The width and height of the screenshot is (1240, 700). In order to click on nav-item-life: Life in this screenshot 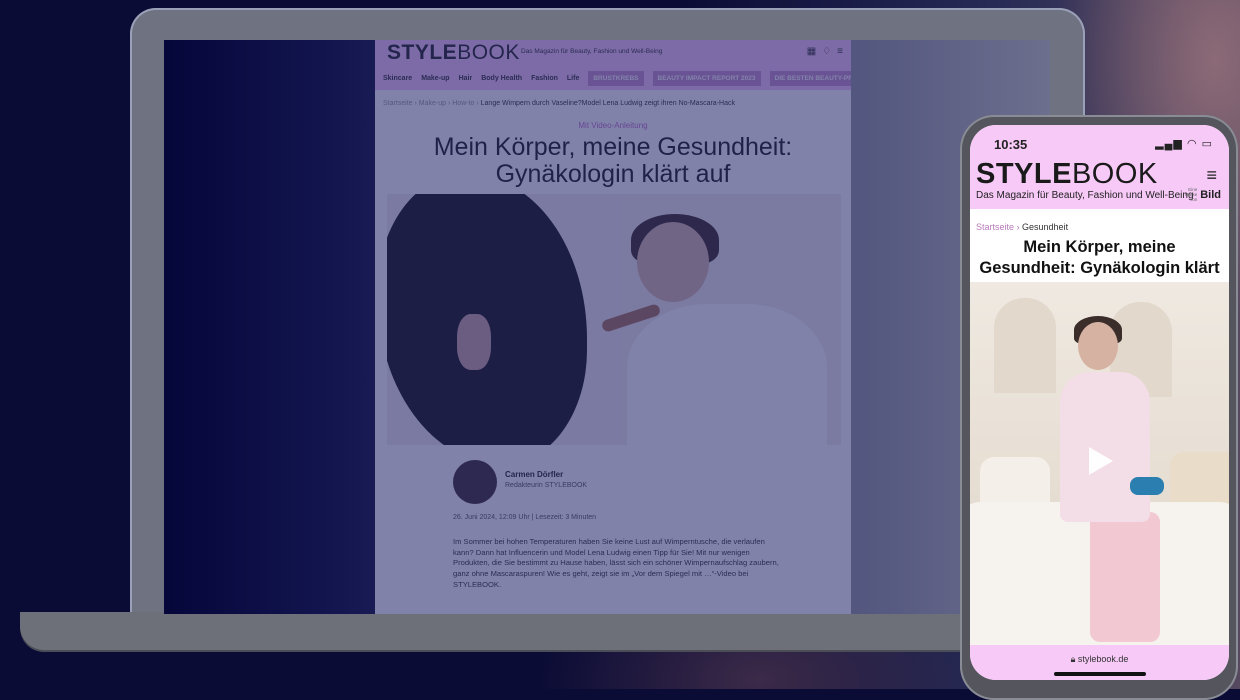, I will do `click(573, 78)`.